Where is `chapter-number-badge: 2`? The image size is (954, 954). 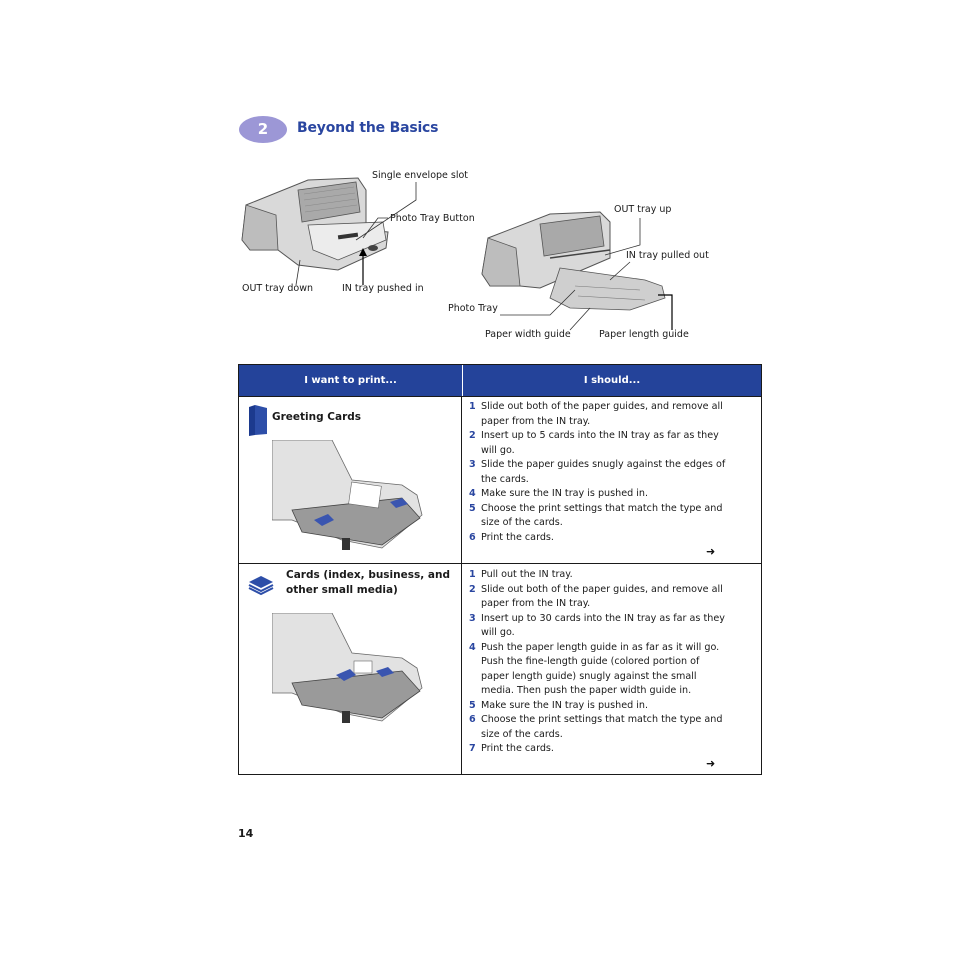
chapter-number-badge: 2 is located at coordinates (263, 129).